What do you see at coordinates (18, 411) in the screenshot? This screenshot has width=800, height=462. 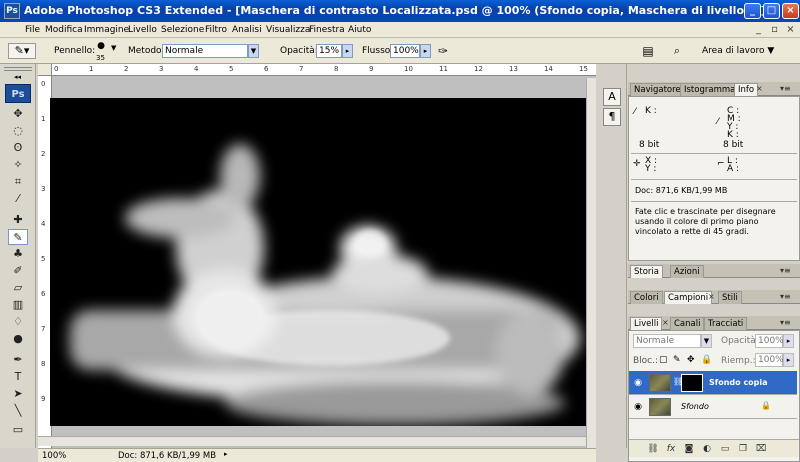 I see `line-tool-icon: ╲` at bounding box center [18, 411].